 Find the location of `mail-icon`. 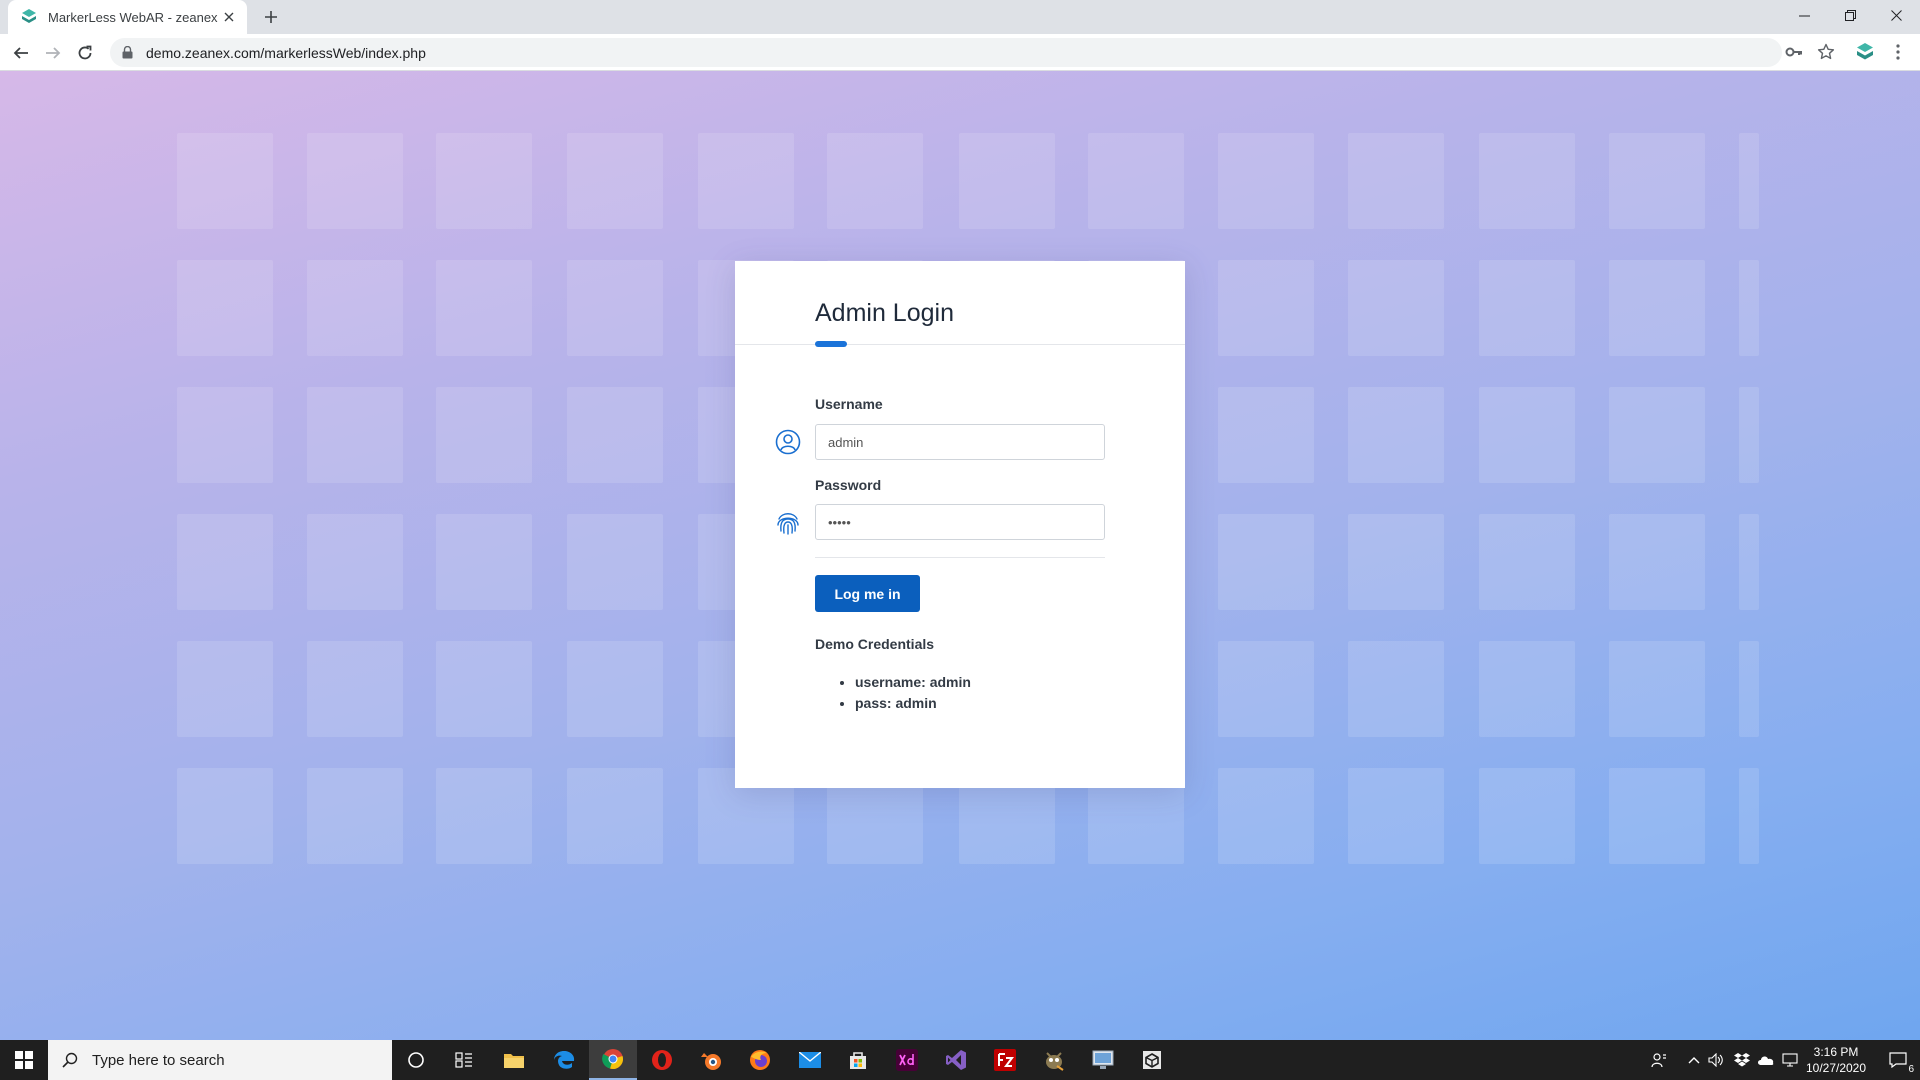

mail-icon is located at coordinates (810, 1060).